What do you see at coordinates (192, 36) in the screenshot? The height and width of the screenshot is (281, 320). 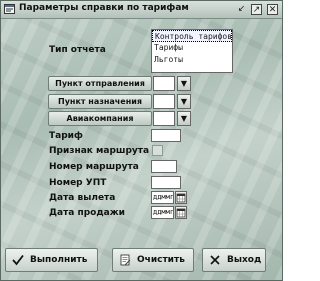 I see `report-type-option: Контроль тарифов` at bounding box center [192, 36].